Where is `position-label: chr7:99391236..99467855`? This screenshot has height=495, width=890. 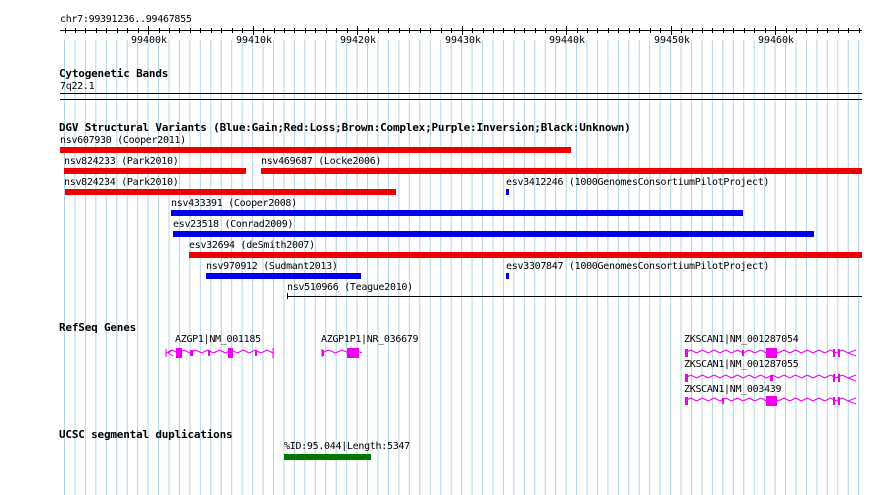
position-label: chr7:99391236..99467855 is located at coordinates (126, 19).